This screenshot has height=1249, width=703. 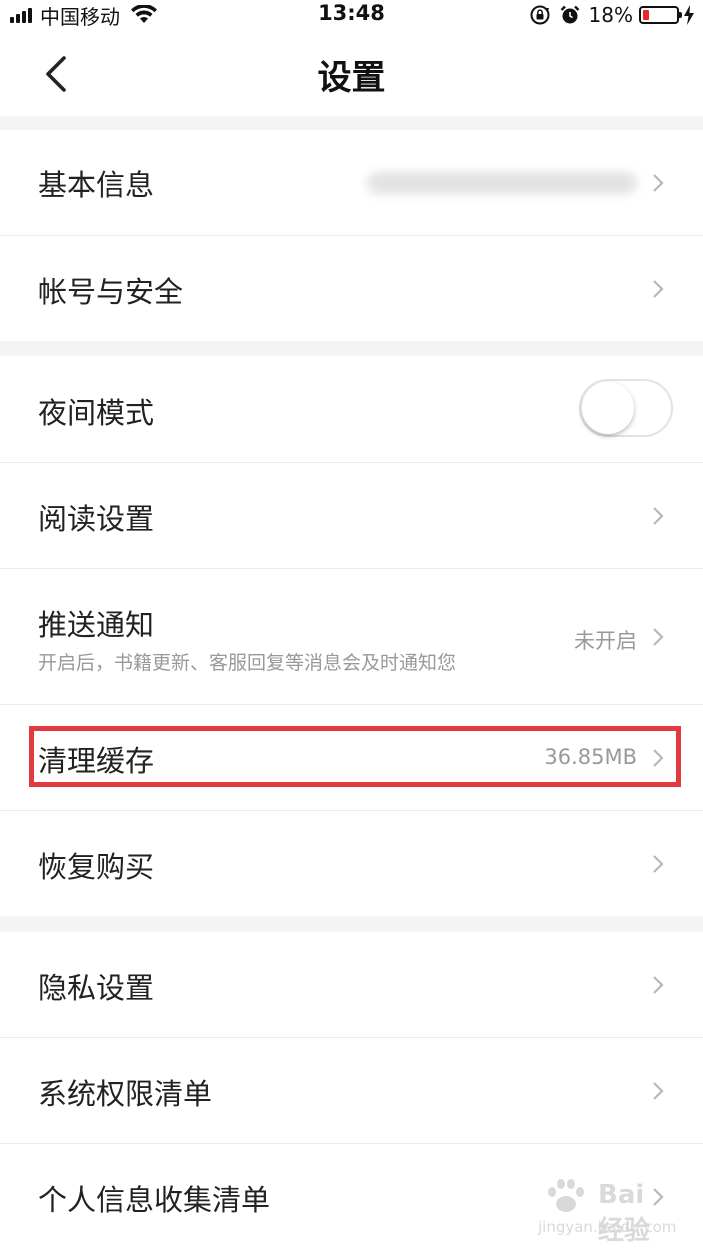 I want to click on row-reading-settings: 阅读设置, so click(x=351, y=515).